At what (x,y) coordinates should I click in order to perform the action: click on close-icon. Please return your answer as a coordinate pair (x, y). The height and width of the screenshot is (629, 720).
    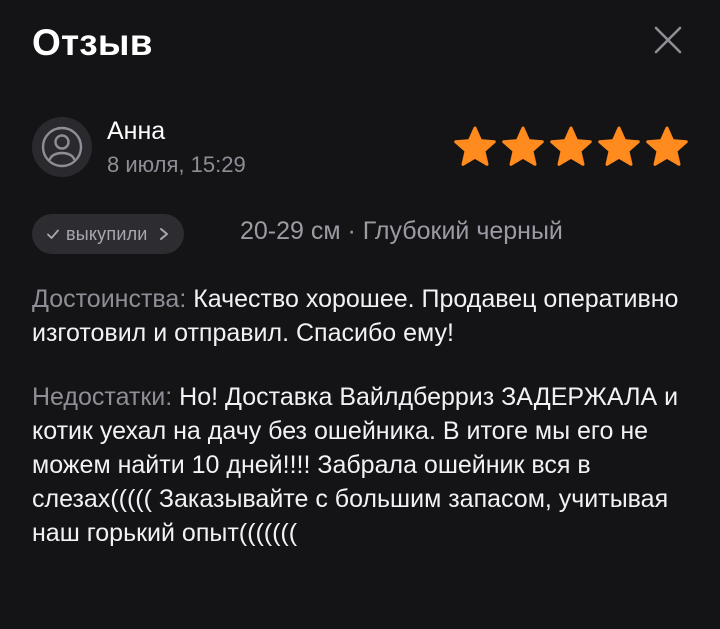
    Looking at the image, I should click on (668, 40).